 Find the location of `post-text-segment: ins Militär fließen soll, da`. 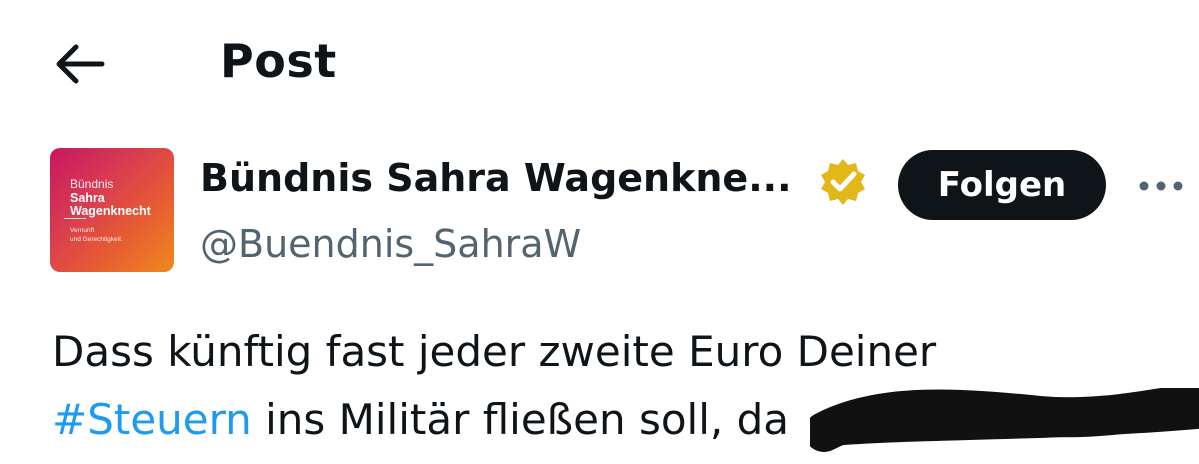

post-text-segment: ins Militär fließen soll, da is located at coordinates (520, 419).